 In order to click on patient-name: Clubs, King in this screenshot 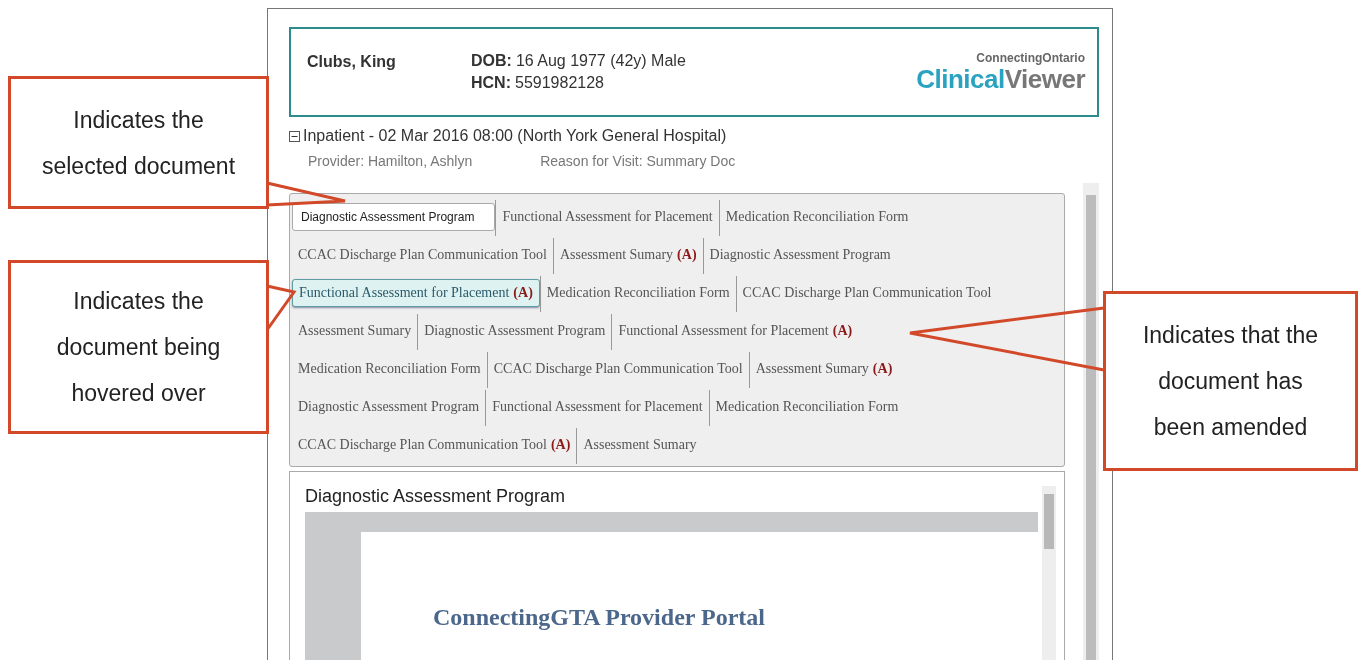, I will do `click(352, 62)`.